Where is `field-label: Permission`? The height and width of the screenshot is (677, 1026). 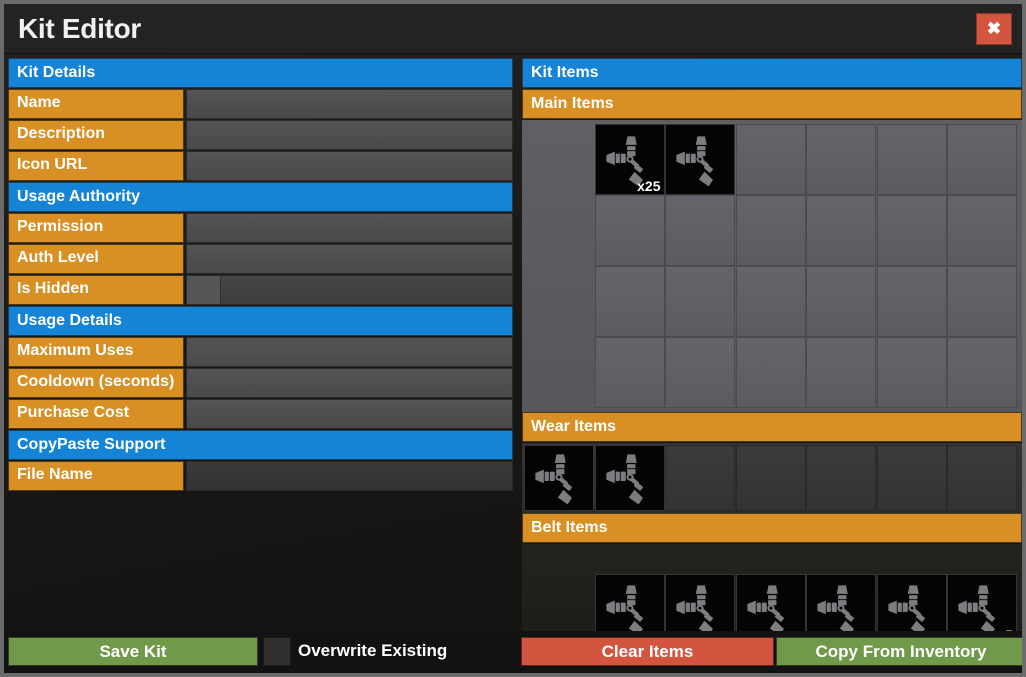
field-label: Permission is located at coordinates (96, 228).